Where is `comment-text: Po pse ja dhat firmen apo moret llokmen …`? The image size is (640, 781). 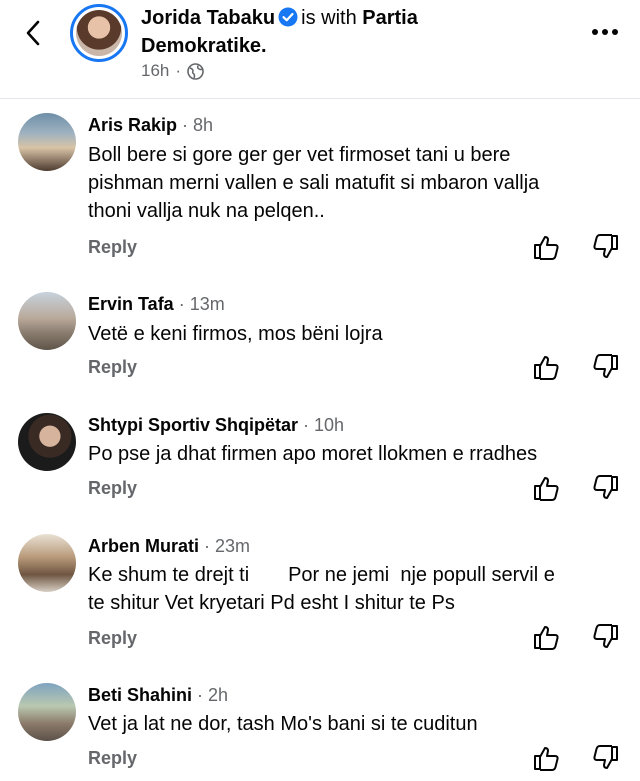 comment-text: Po pse ja dhat firmen apo moret llokmen … is located at coordinates (313, 454).